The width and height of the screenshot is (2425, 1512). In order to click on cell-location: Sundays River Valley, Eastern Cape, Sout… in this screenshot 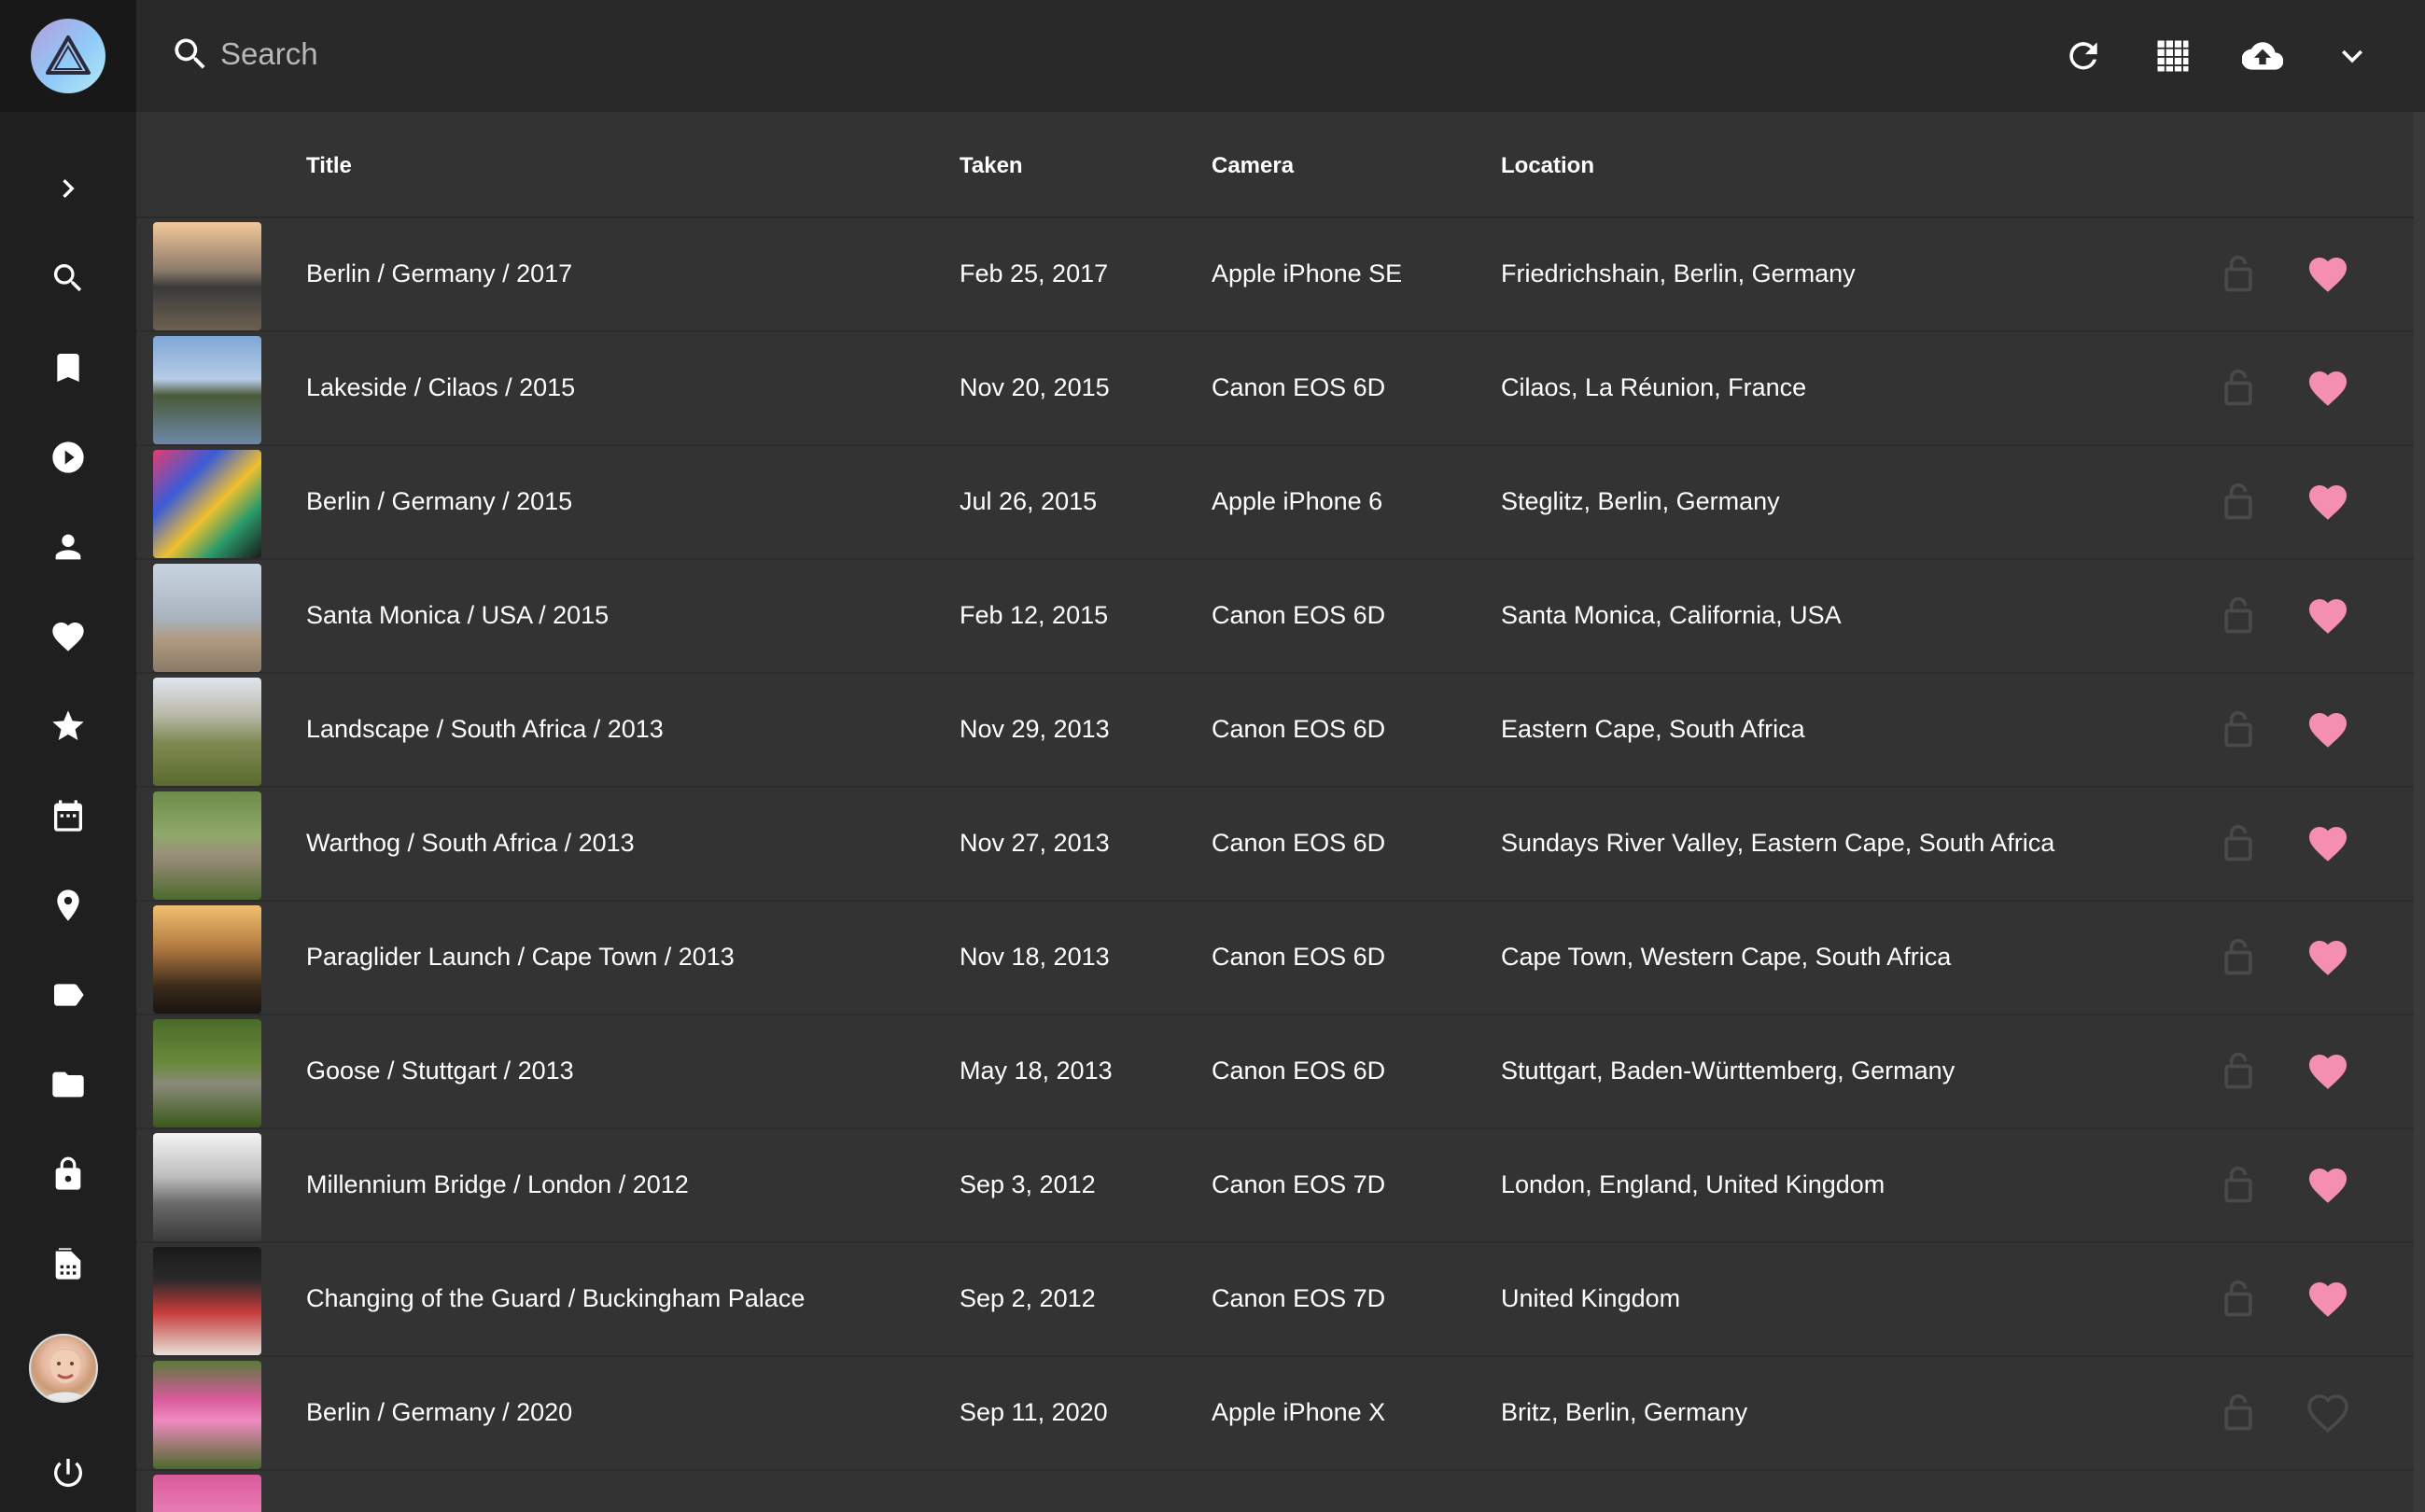, I will do `click(1777, 843)`.